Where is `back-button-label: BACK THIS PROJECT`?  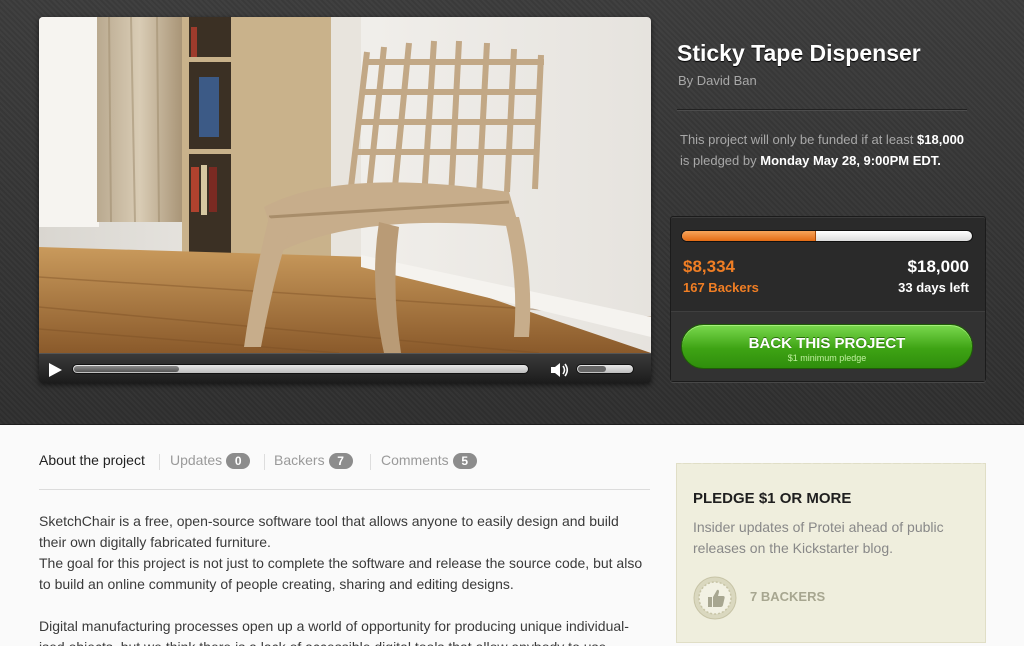
back-button-label: BACK THIS PROJECT is located at coordinates (827, 343).